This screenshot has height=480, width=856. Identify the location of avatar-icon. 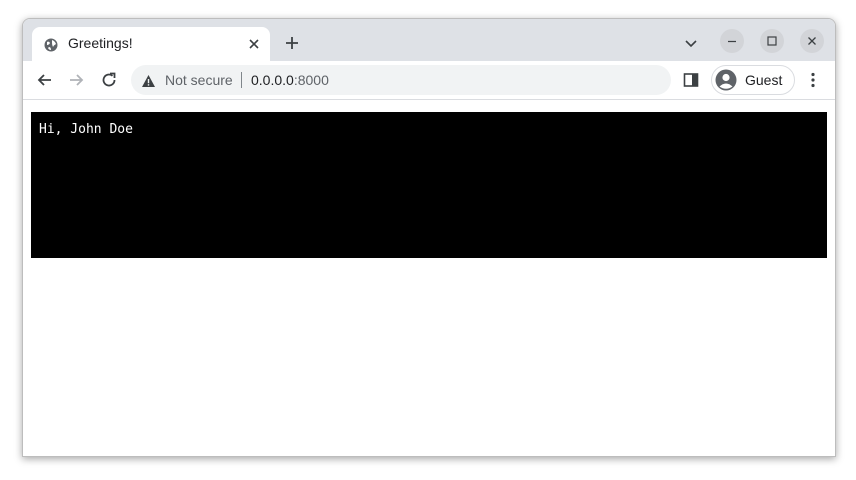
(726, 80).